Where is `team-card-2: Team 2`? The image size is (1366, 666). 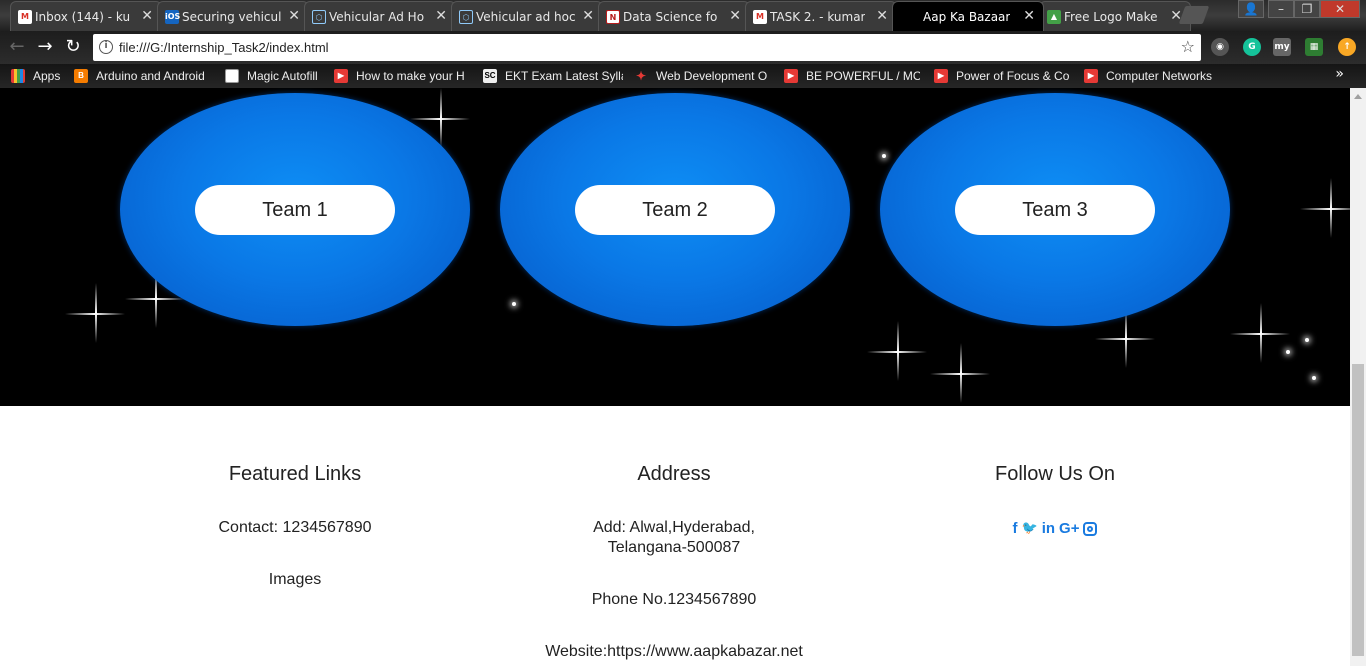
team-card-2: Team 2 is located at coordinates (675, 209).